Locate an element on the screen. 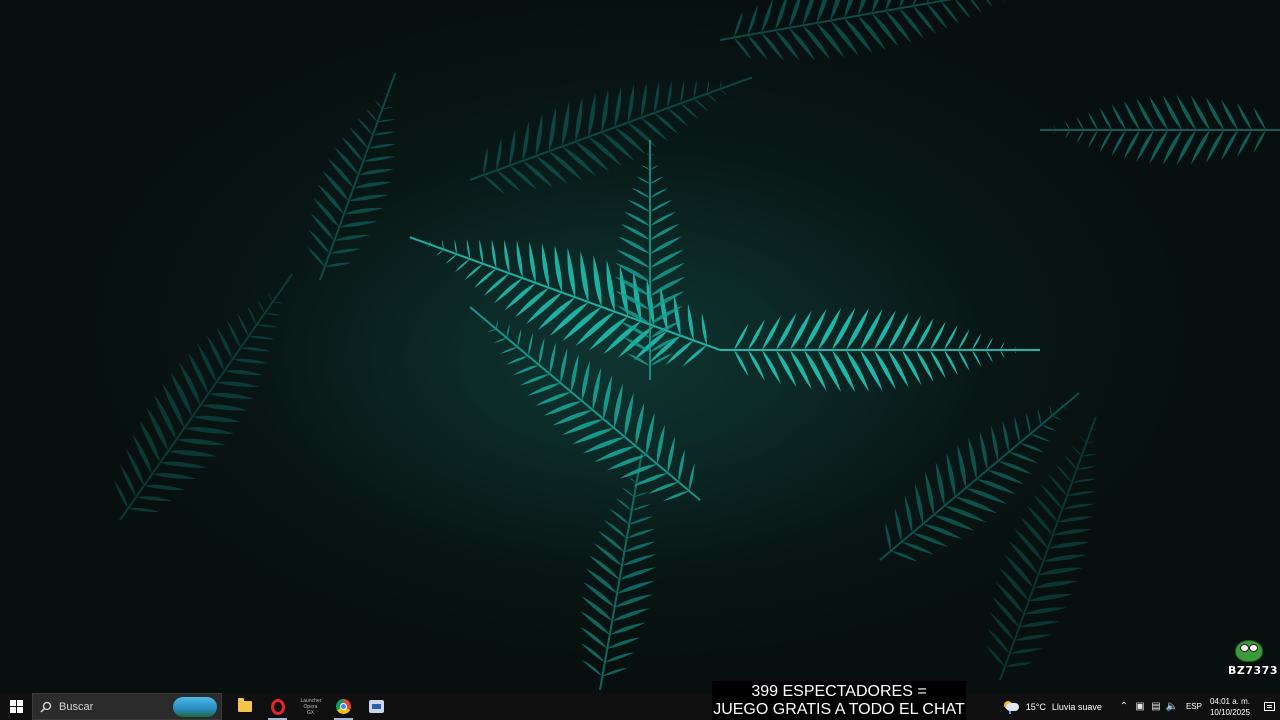  store-icon is located at coordinates (376, 706).